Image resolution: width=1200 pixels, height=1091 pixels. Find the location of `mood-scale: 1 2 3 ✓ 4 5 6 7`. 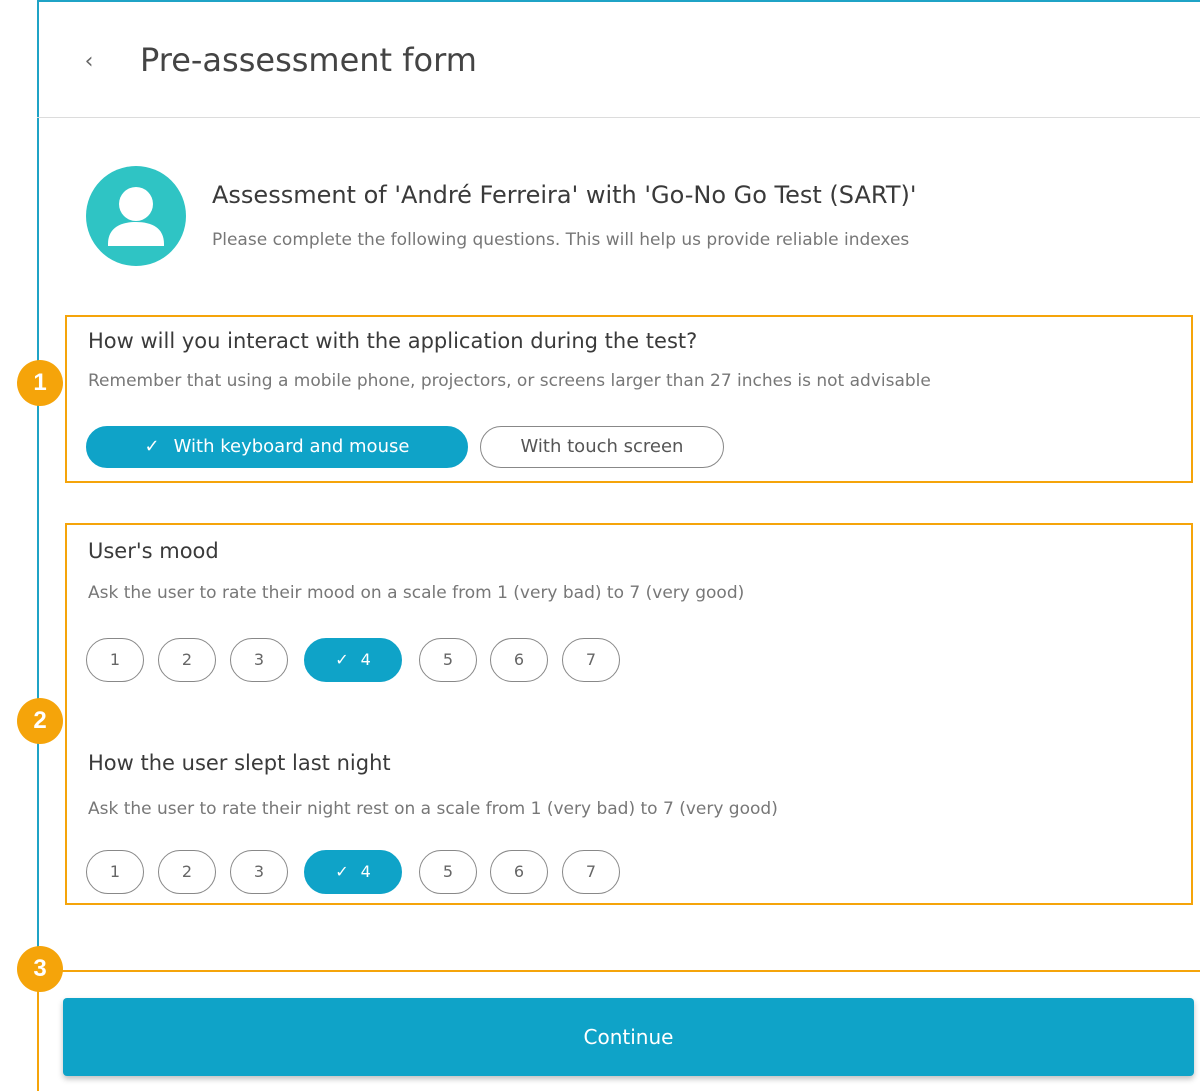

mood-scale: 1 2 3 ✓ 4 5 6 7 is located at coordinates (356, 660).